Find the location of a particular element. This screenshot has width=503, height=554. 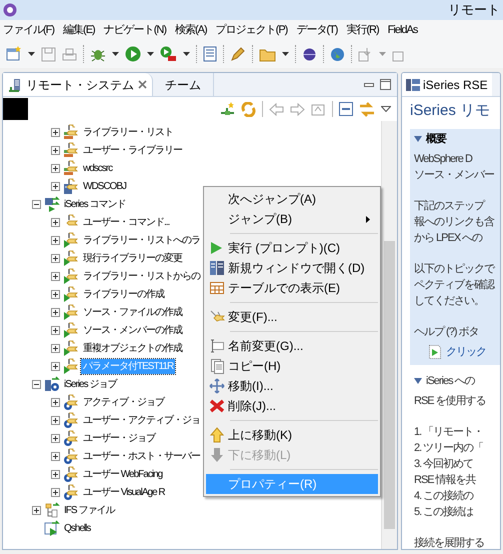

pencil-icon is located at coordinates (238, 54).